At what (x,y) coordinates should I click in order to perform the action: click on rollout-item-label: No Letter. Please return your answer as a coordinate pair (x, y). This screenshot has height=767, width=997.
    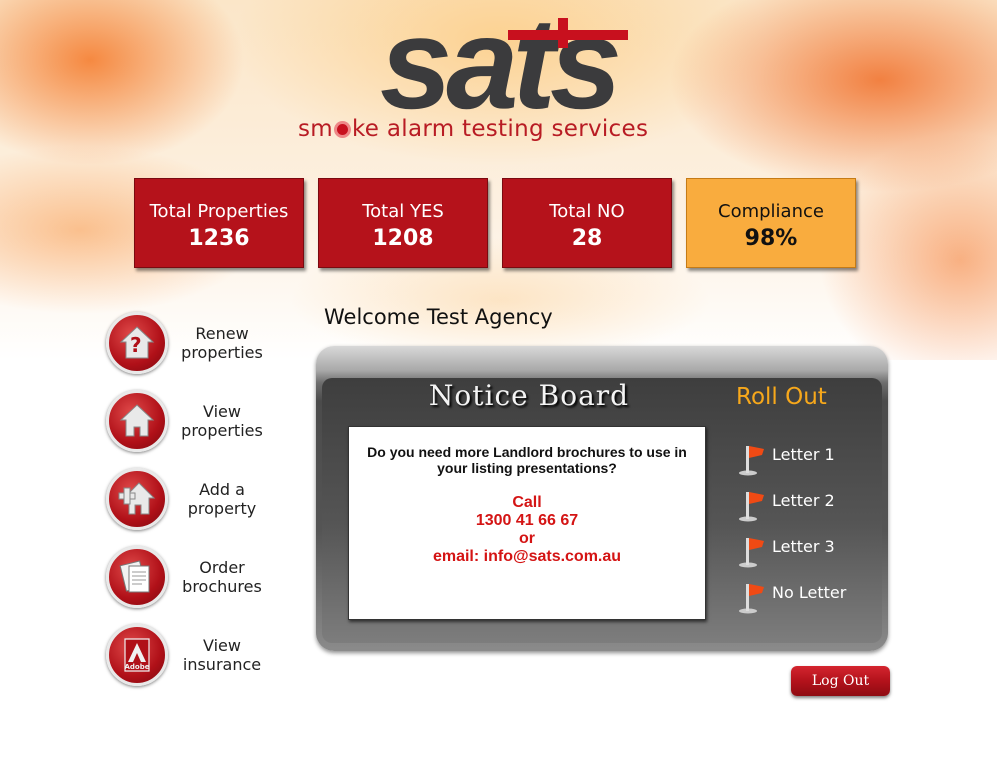
    Looking at the image, I should click on (809, 592).